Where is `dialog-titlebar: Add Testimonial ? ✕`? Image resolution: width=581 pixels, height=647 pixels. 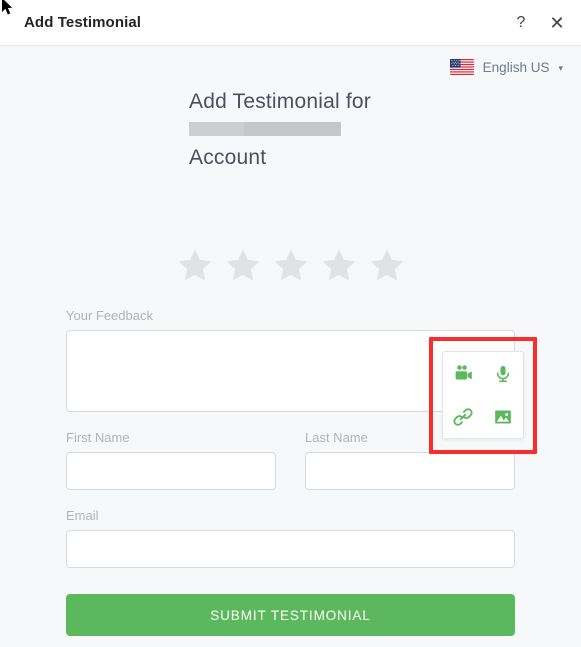
dialog-titlebar: Add Testimonial ? ✕ is located at coordinates (290, 23).